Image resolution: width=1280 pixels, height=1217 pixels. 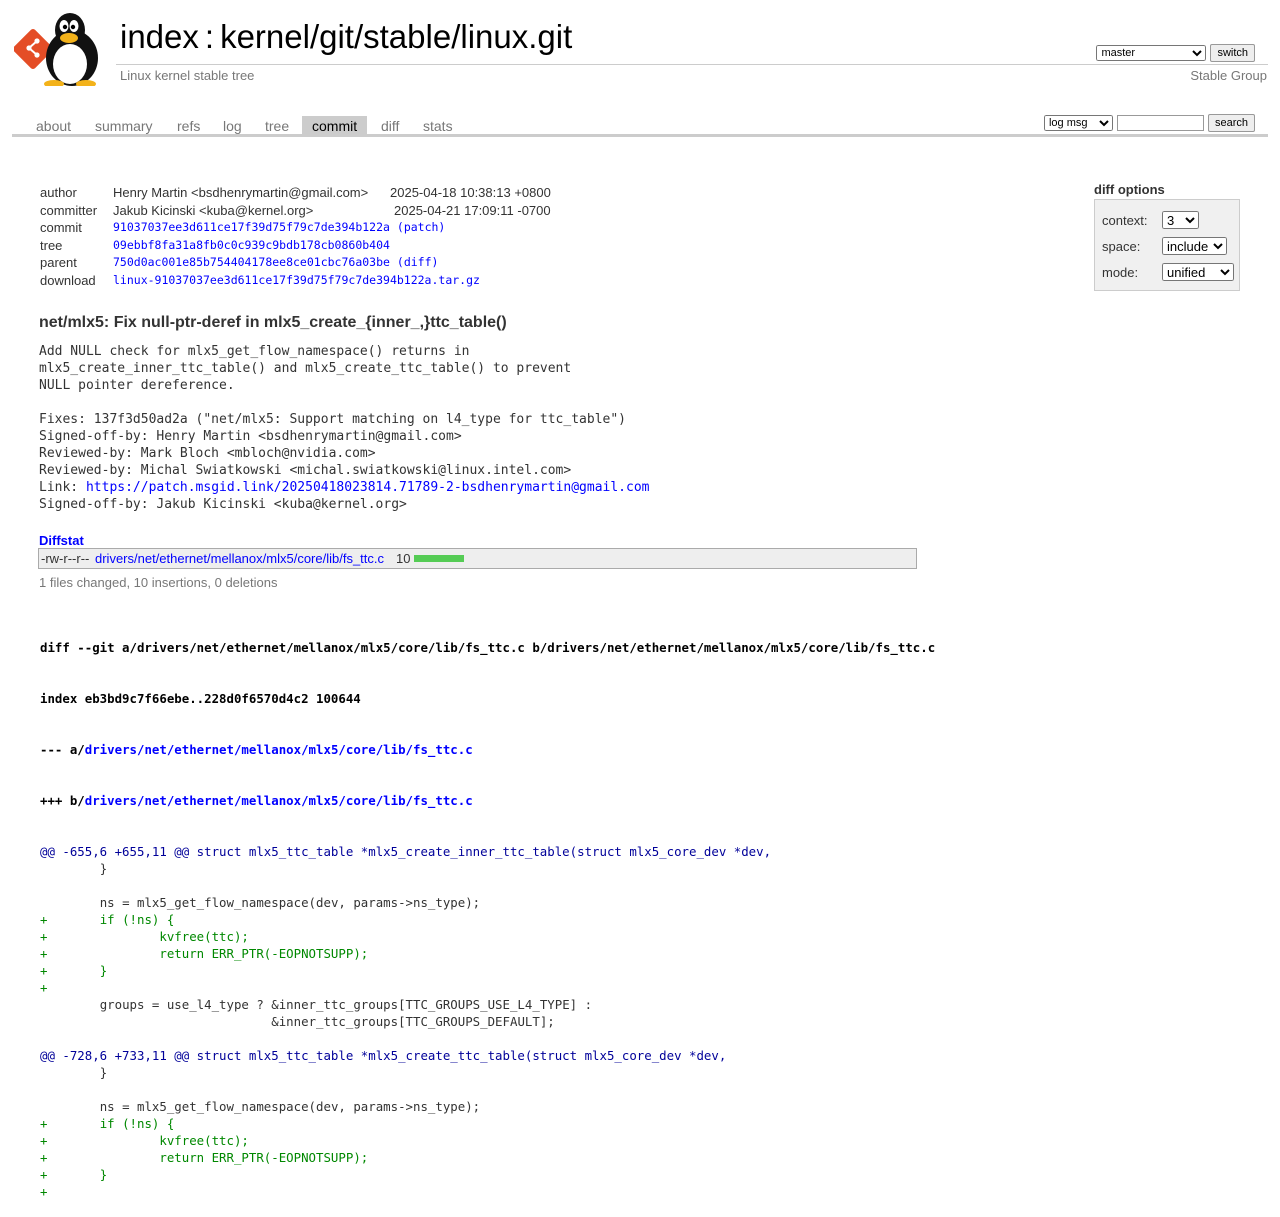 I want to click on header-divider, so click(x=692, y=64).